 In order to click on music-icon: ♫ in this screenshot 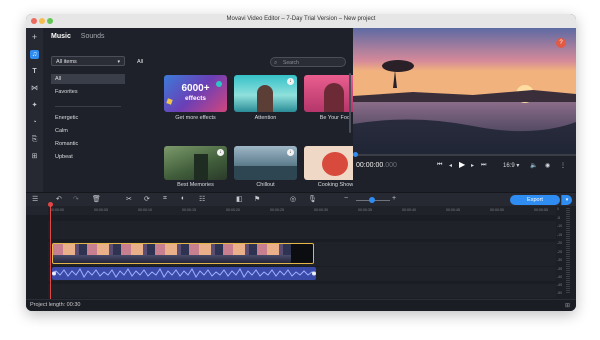, I will do `click(34, 54)`.